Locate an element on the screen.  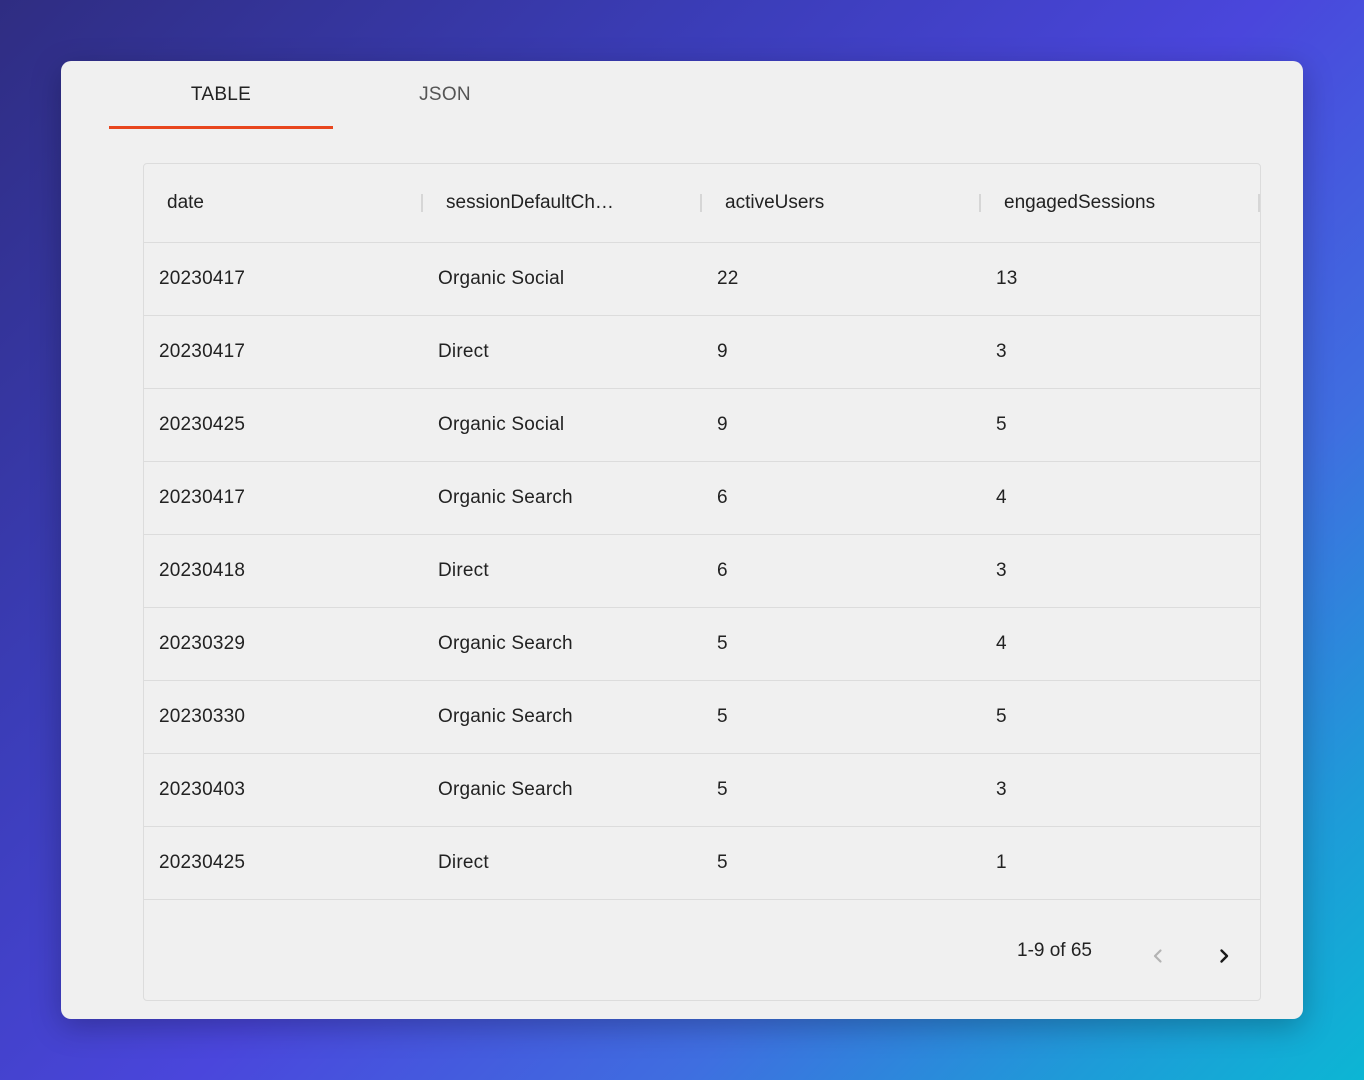
chevron-right-icon is located at coordinates (1224, 956).